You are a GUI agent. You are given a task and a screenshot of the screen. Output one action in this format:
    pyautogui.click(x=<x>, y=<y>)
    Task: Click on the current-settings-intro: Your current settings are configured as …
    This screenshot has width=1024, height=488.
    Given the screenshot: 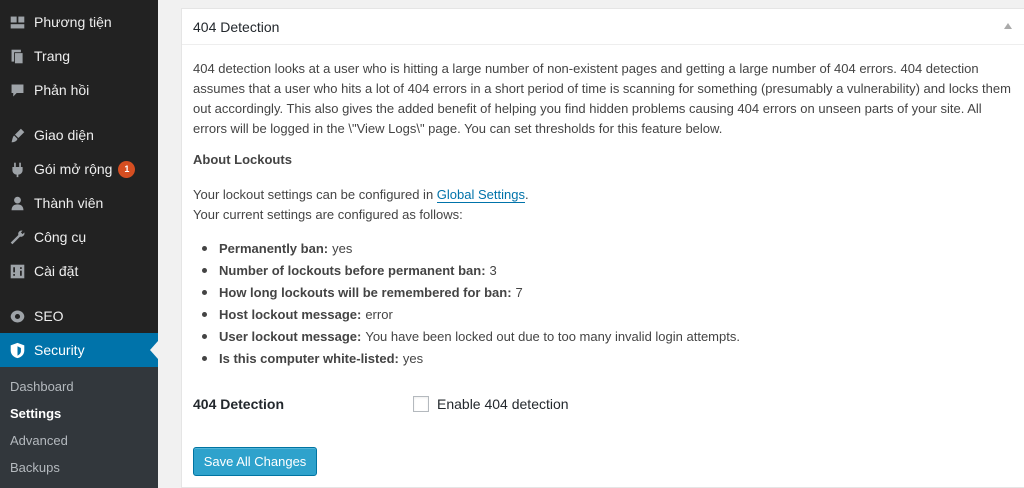 What is the action you would take?
    pyautogui.click(x=328, y=214)
    